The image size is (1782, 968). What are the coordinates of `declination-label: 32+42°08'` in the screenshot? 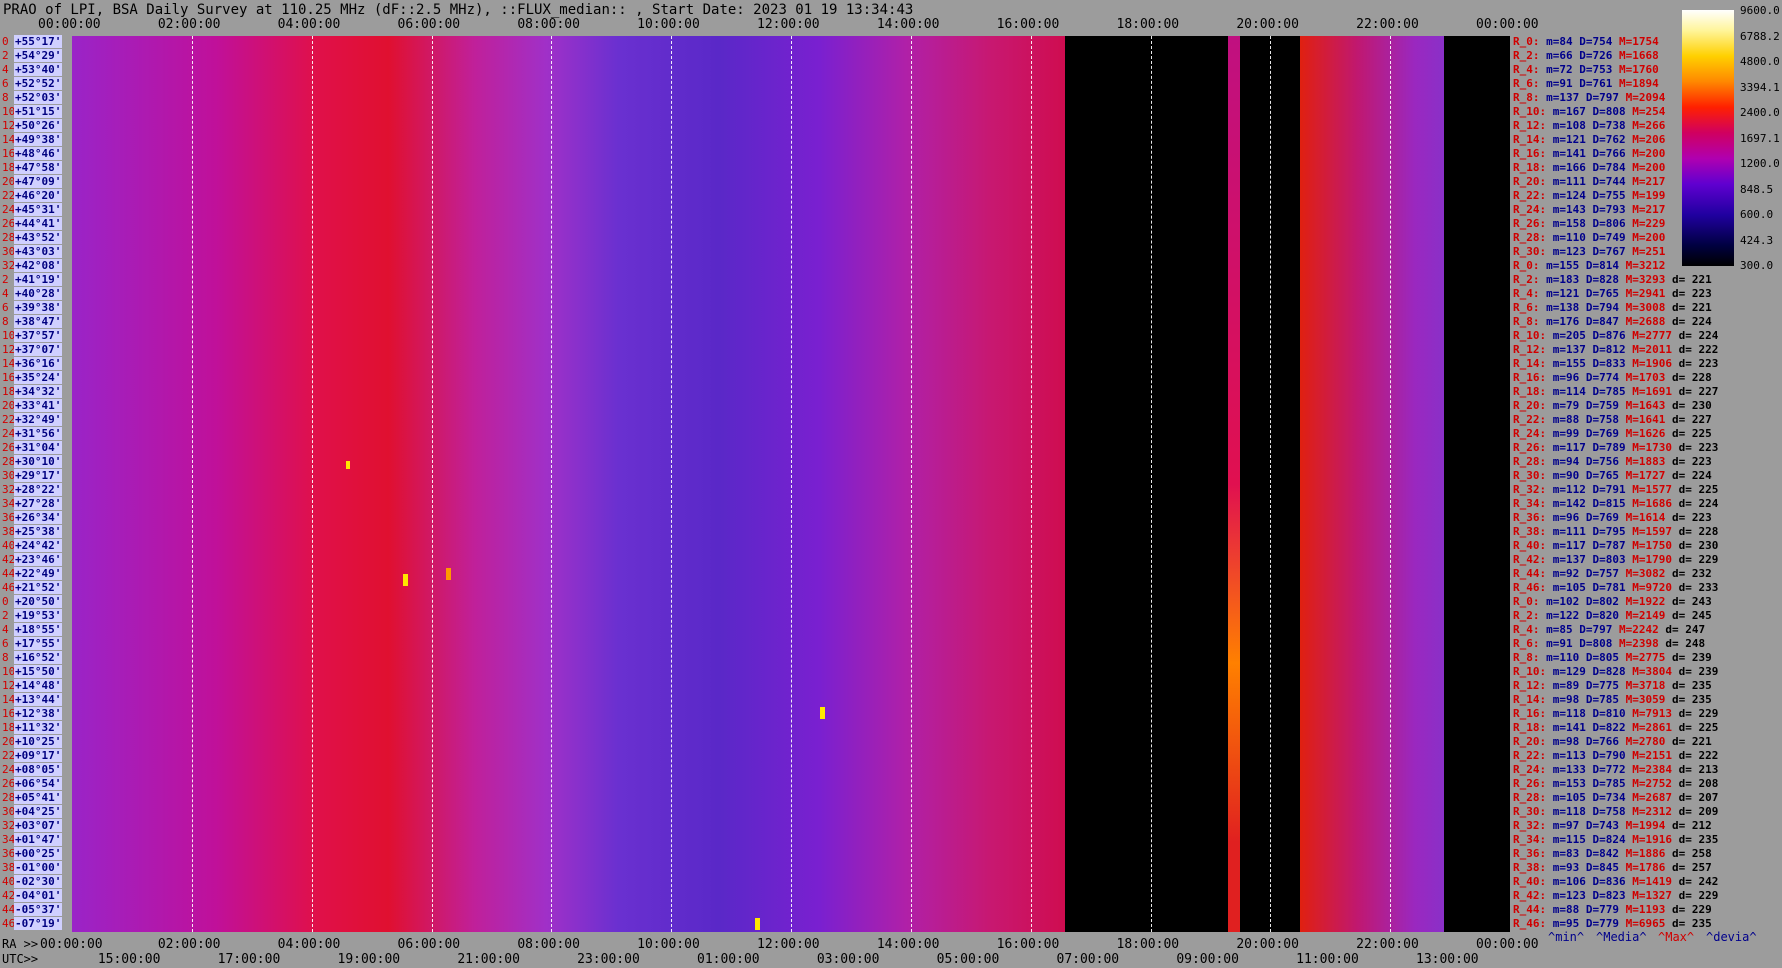 It's located at (32, 265).